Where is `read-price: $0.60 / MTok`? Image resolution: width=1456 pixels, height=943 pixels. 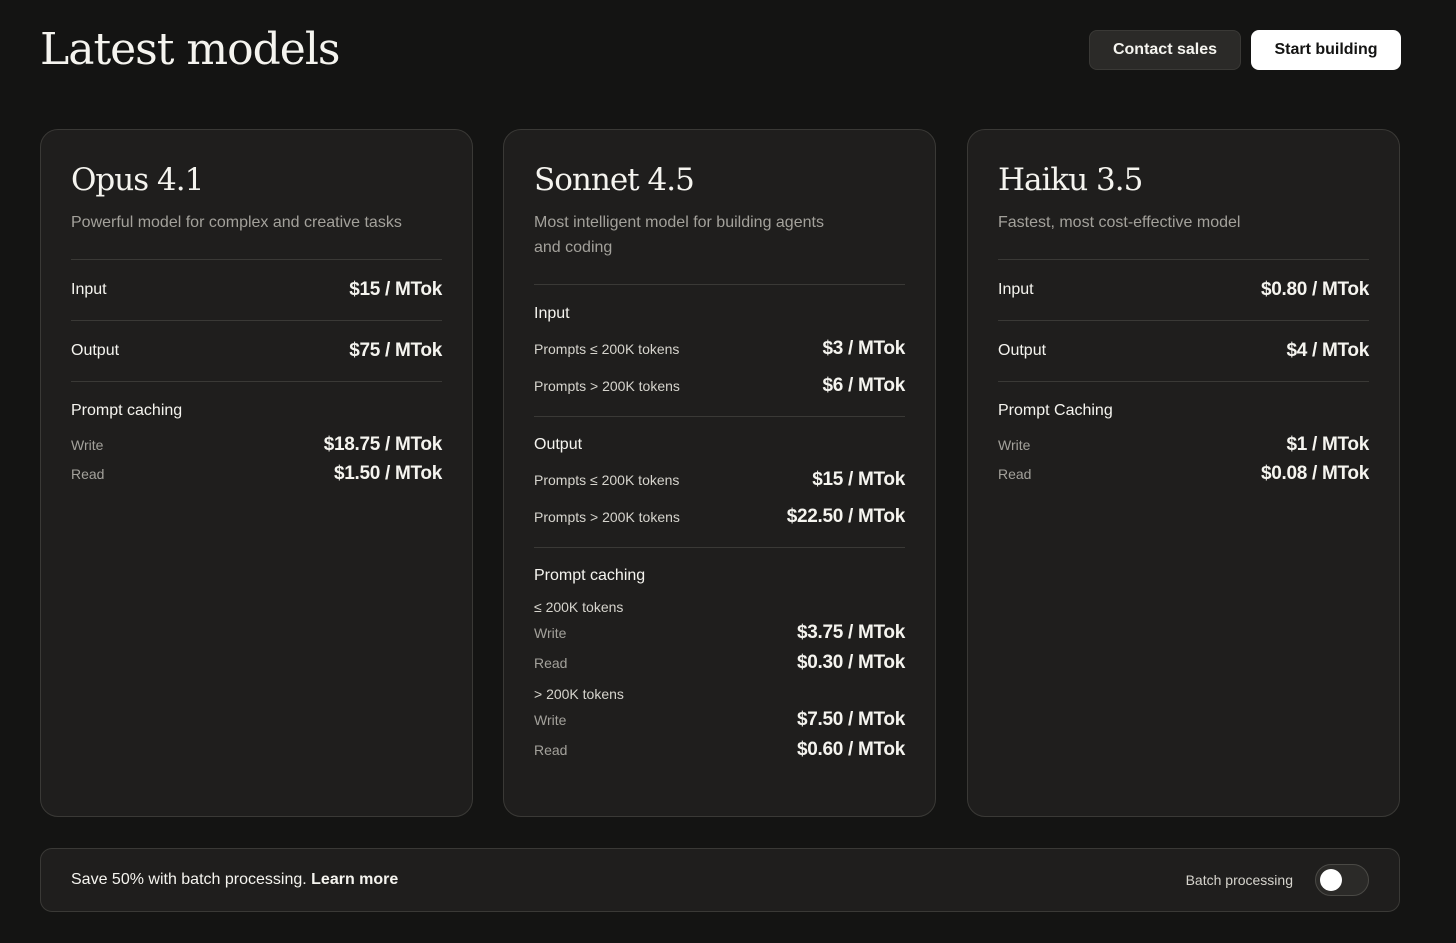
read-price: $0.60 / MTok is located at coordinates (851, 749).